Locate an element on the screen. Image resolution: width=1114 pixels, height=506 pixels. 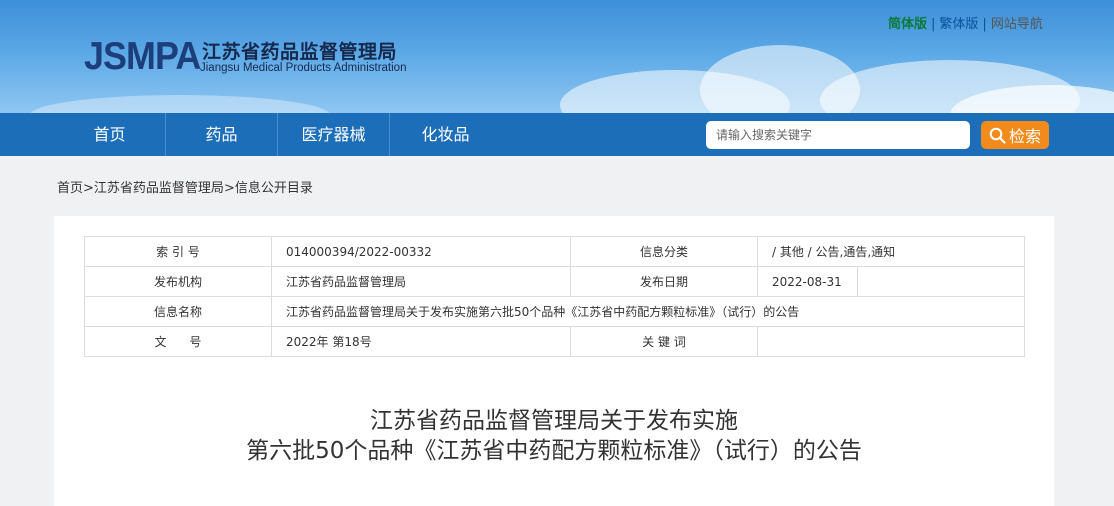
breadcrumb-home: 首页 is located at coordinates (70, 188).